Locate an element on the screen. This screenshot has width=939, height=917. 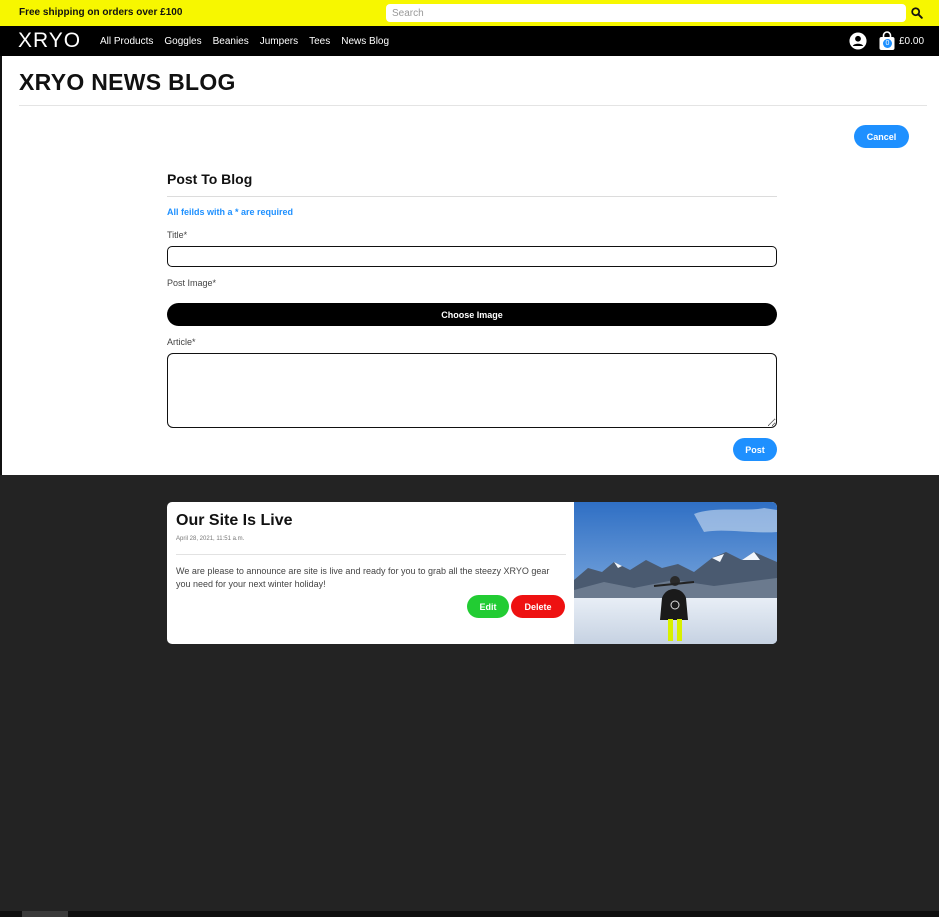
form-divider is located at coordinates (472, 196).